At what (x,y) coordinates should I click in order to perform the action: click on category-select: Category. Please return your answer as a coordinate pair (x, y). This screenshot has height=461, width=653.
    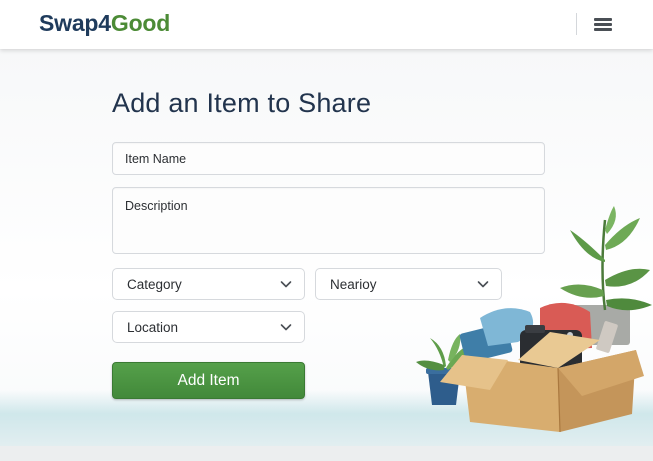
    Looking at the image, I should click on (208, 284).